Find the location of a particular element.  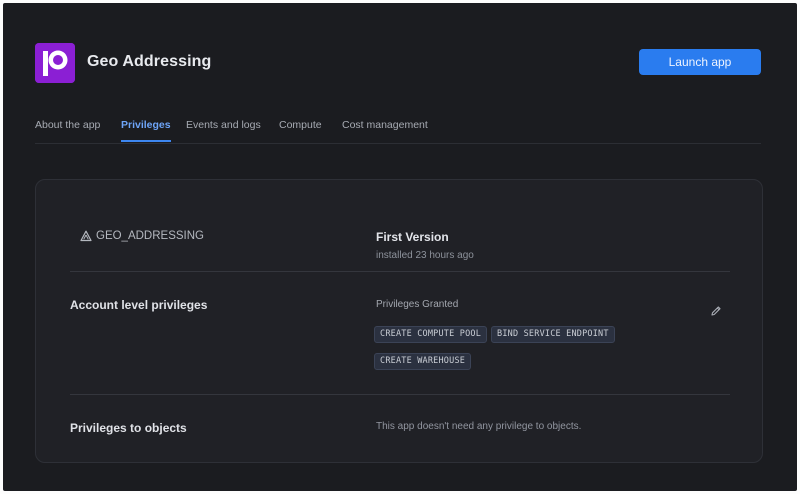

privileges-granted-label: Privileges Granted is located at coordinates (417, 304).